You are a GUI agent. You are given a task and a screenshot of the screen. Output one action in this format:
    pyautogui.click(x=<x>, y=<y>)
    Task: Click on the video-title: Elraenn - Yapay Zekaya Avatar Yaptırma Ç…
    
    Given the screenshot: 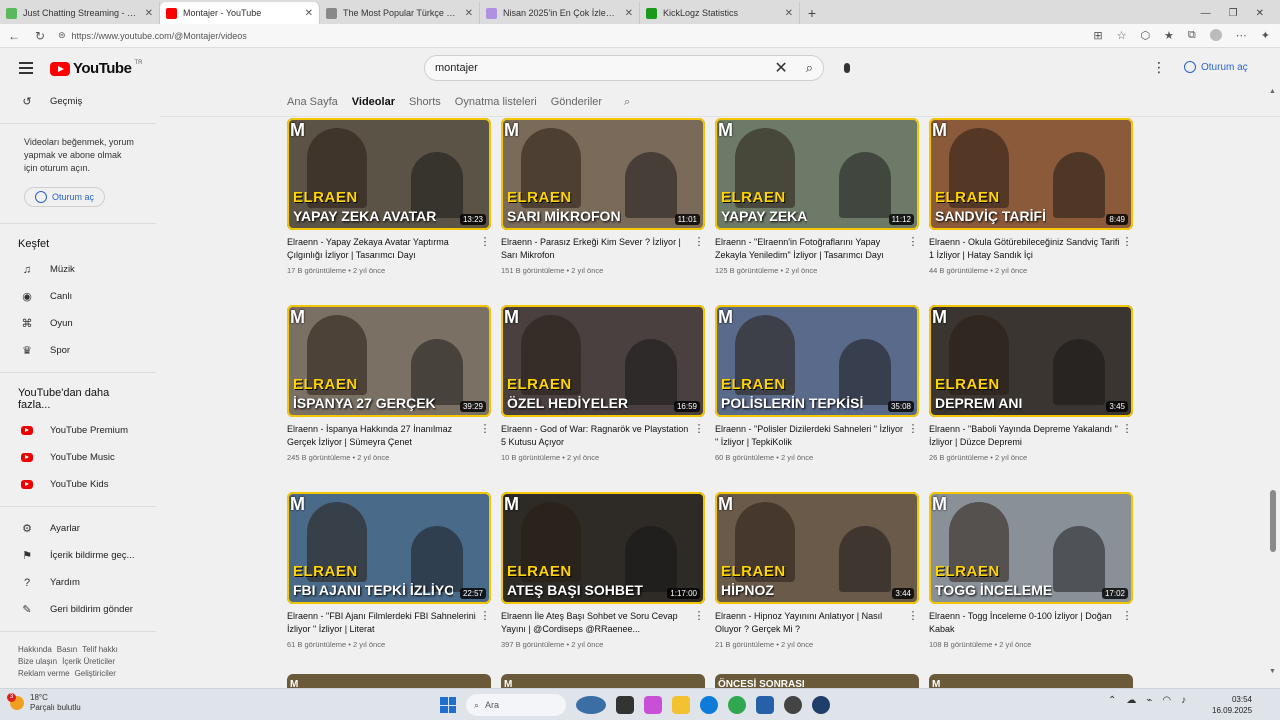 What is the action you would take?
    pyautogui.click(x=383, y=249)
    